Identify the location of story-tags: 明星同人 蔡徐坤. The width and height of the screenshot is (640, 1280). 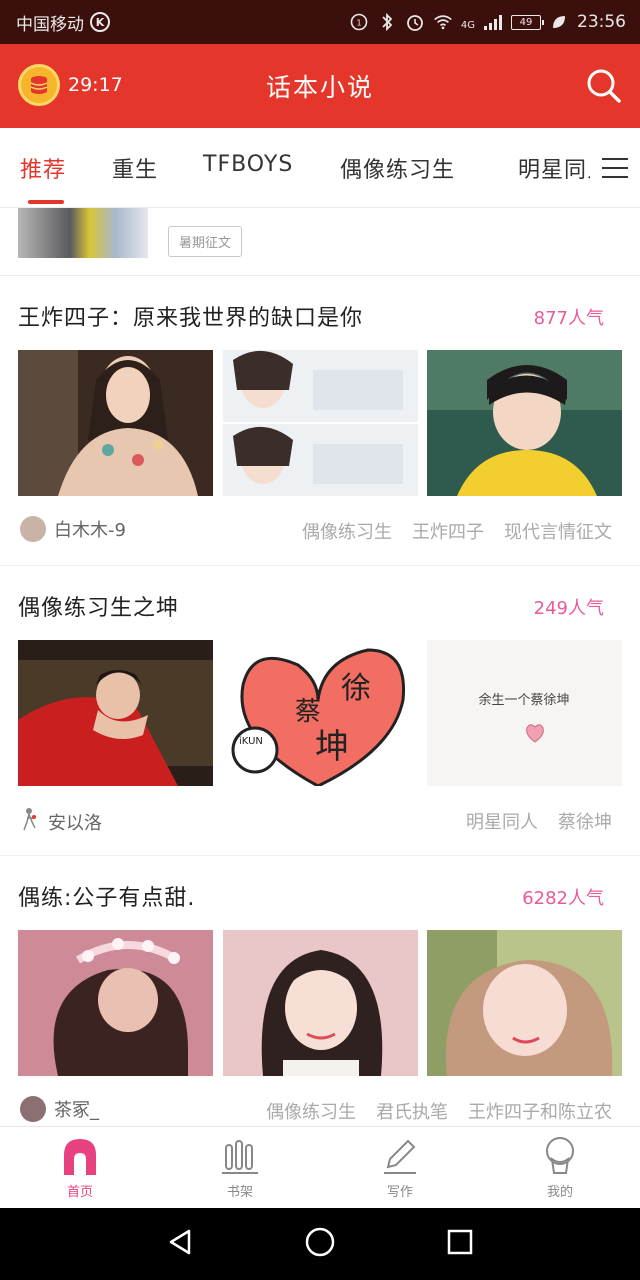
(539, 821).